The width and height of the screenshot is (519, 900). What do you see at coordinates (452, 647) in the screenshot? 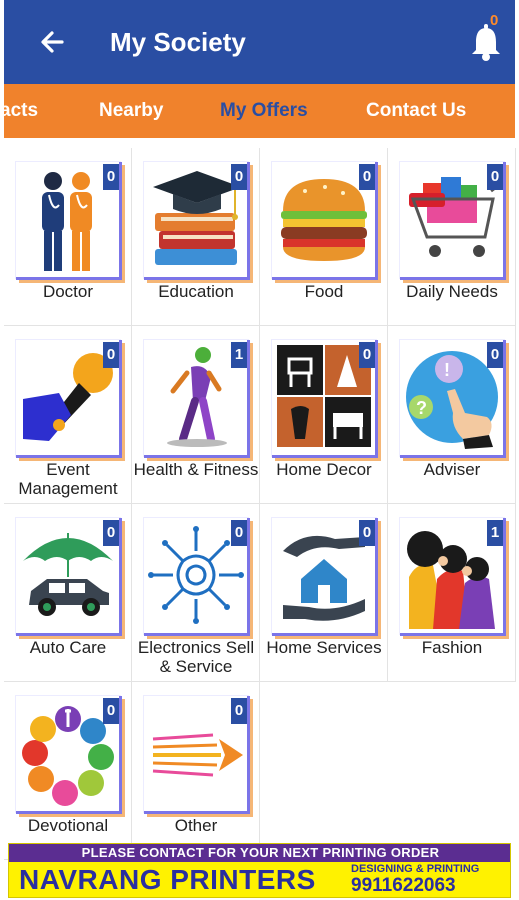
I see `category-label: Fashion` at bounding box center [452, 647].